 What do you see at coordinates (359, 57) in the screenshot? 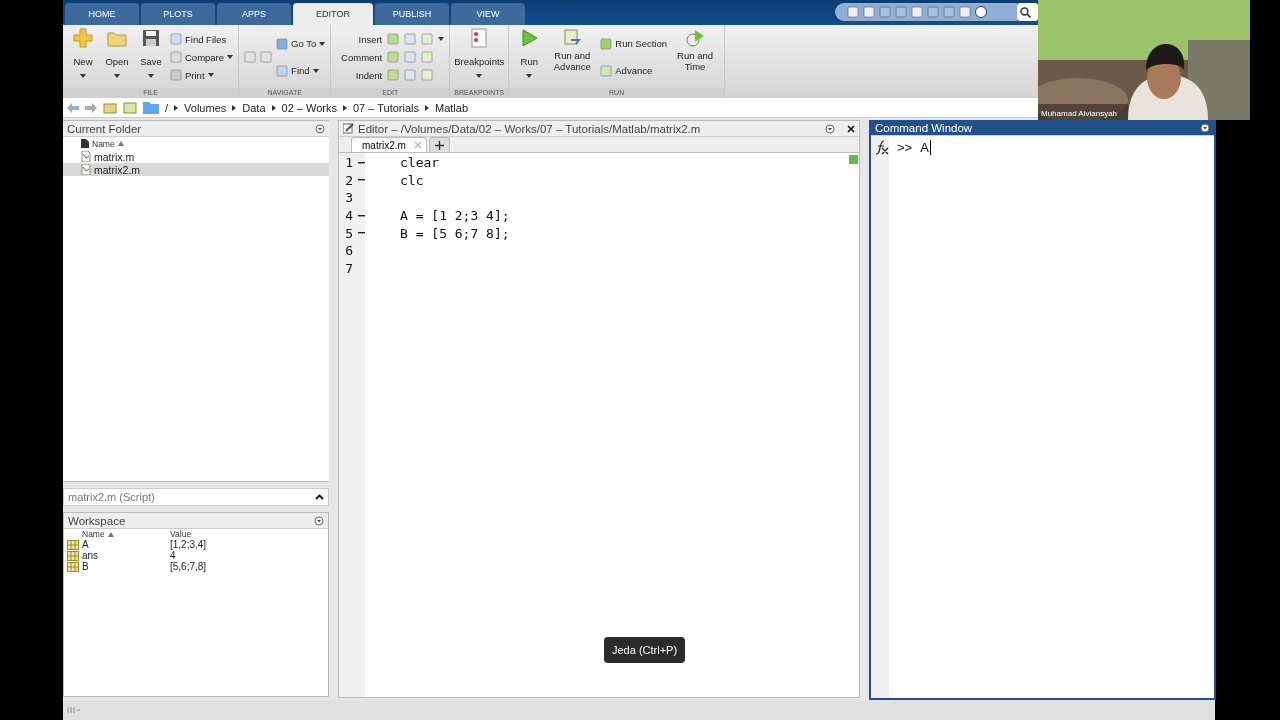
I see `ribbon-button: Comment` at bounding box center [359, 57].